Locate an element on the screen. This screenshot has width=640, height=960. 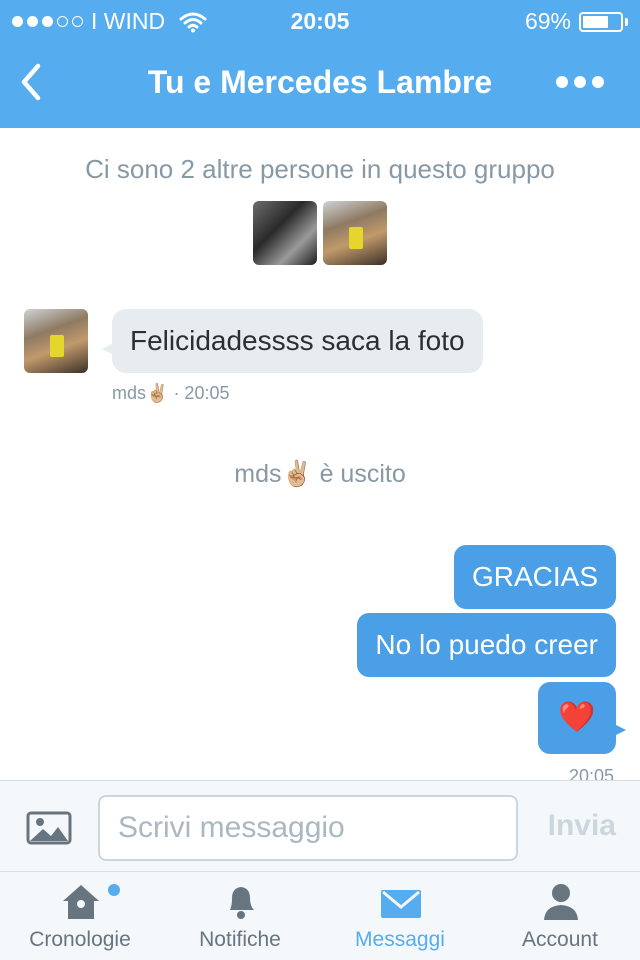
outgoing-message: GRACIAS is located at coordinates (534, 577).